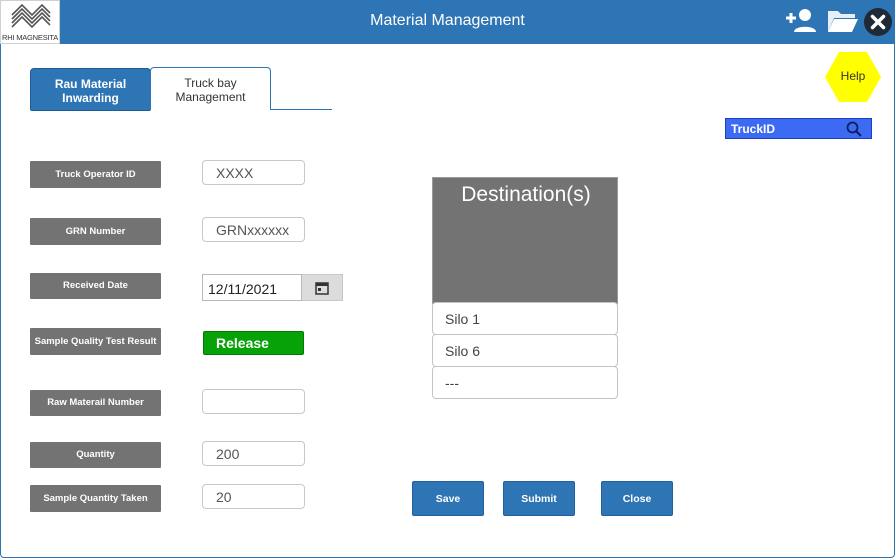 Image resolution: width=895 pixels, height=560 pixels. I want to click on tab-truck-bay-management: Truck bay Management, so click(210, 88).